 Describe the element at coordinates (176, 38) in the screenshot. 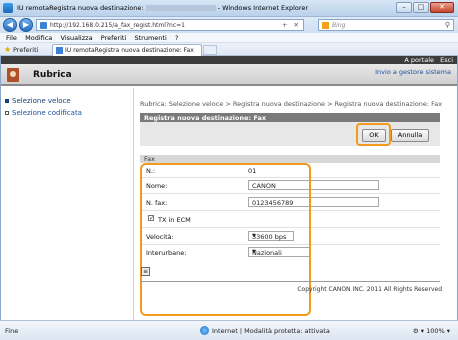

I see `menu-help: ?` at that location.